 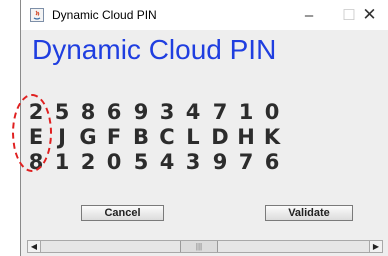 What do you see at coordinates (122, 213) in the screenshot?
I see `cancel-button: Cancel` at bounding box center [122, 213].